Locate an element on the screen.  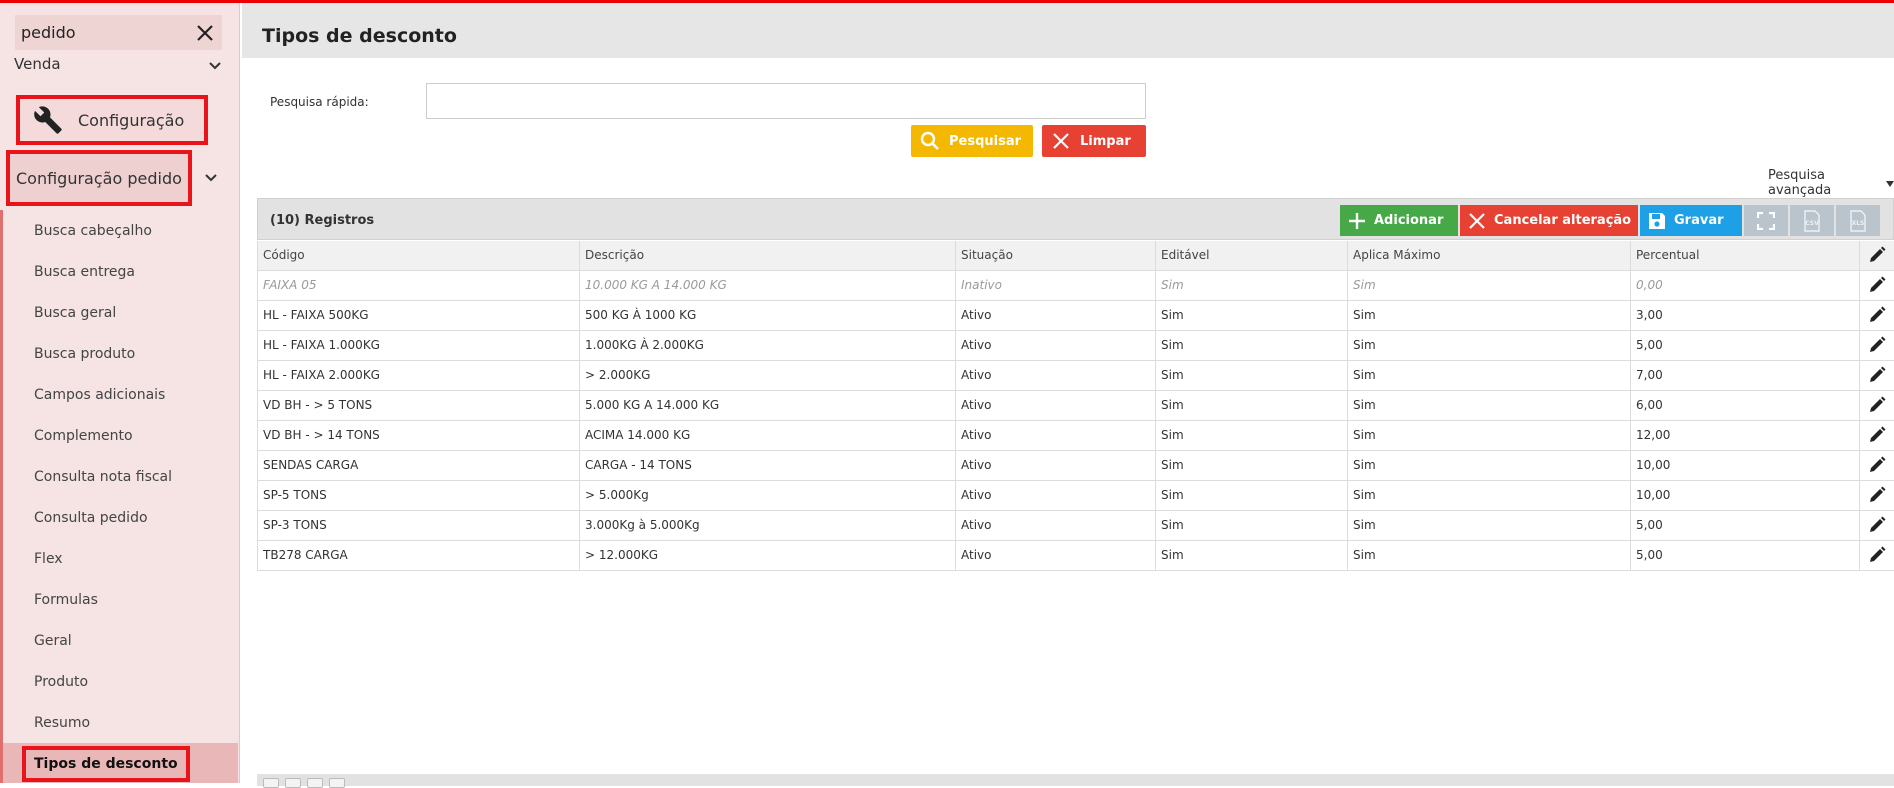
fullscreen-button is located at coordinates (1766, 220).